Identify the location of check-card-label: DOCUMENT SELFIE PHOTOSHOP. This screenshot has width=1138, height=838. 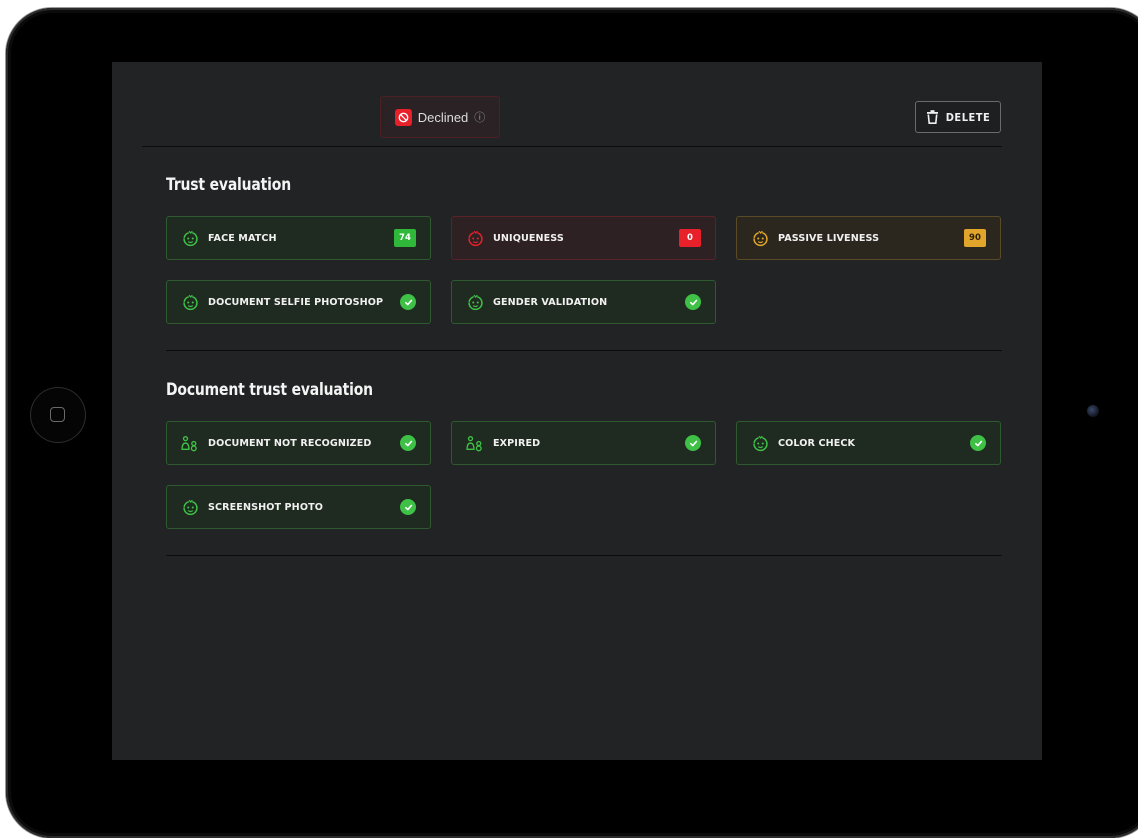
(296, 302).